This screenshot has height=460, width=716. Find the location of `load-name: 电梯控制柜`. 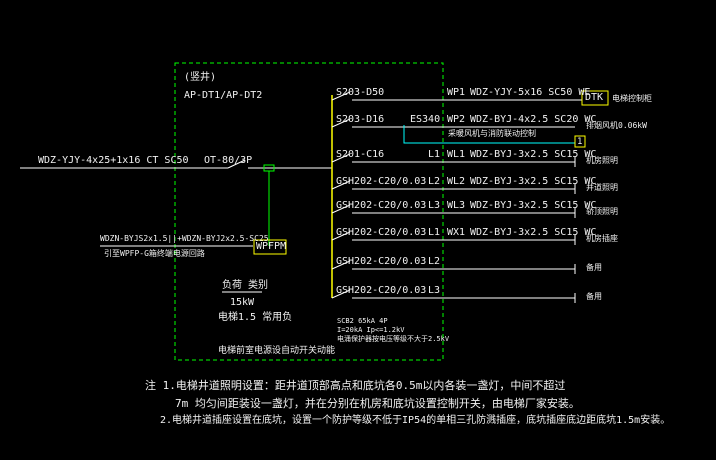

load-name: 电梯控制柜 is located at coordinates (632, 98).